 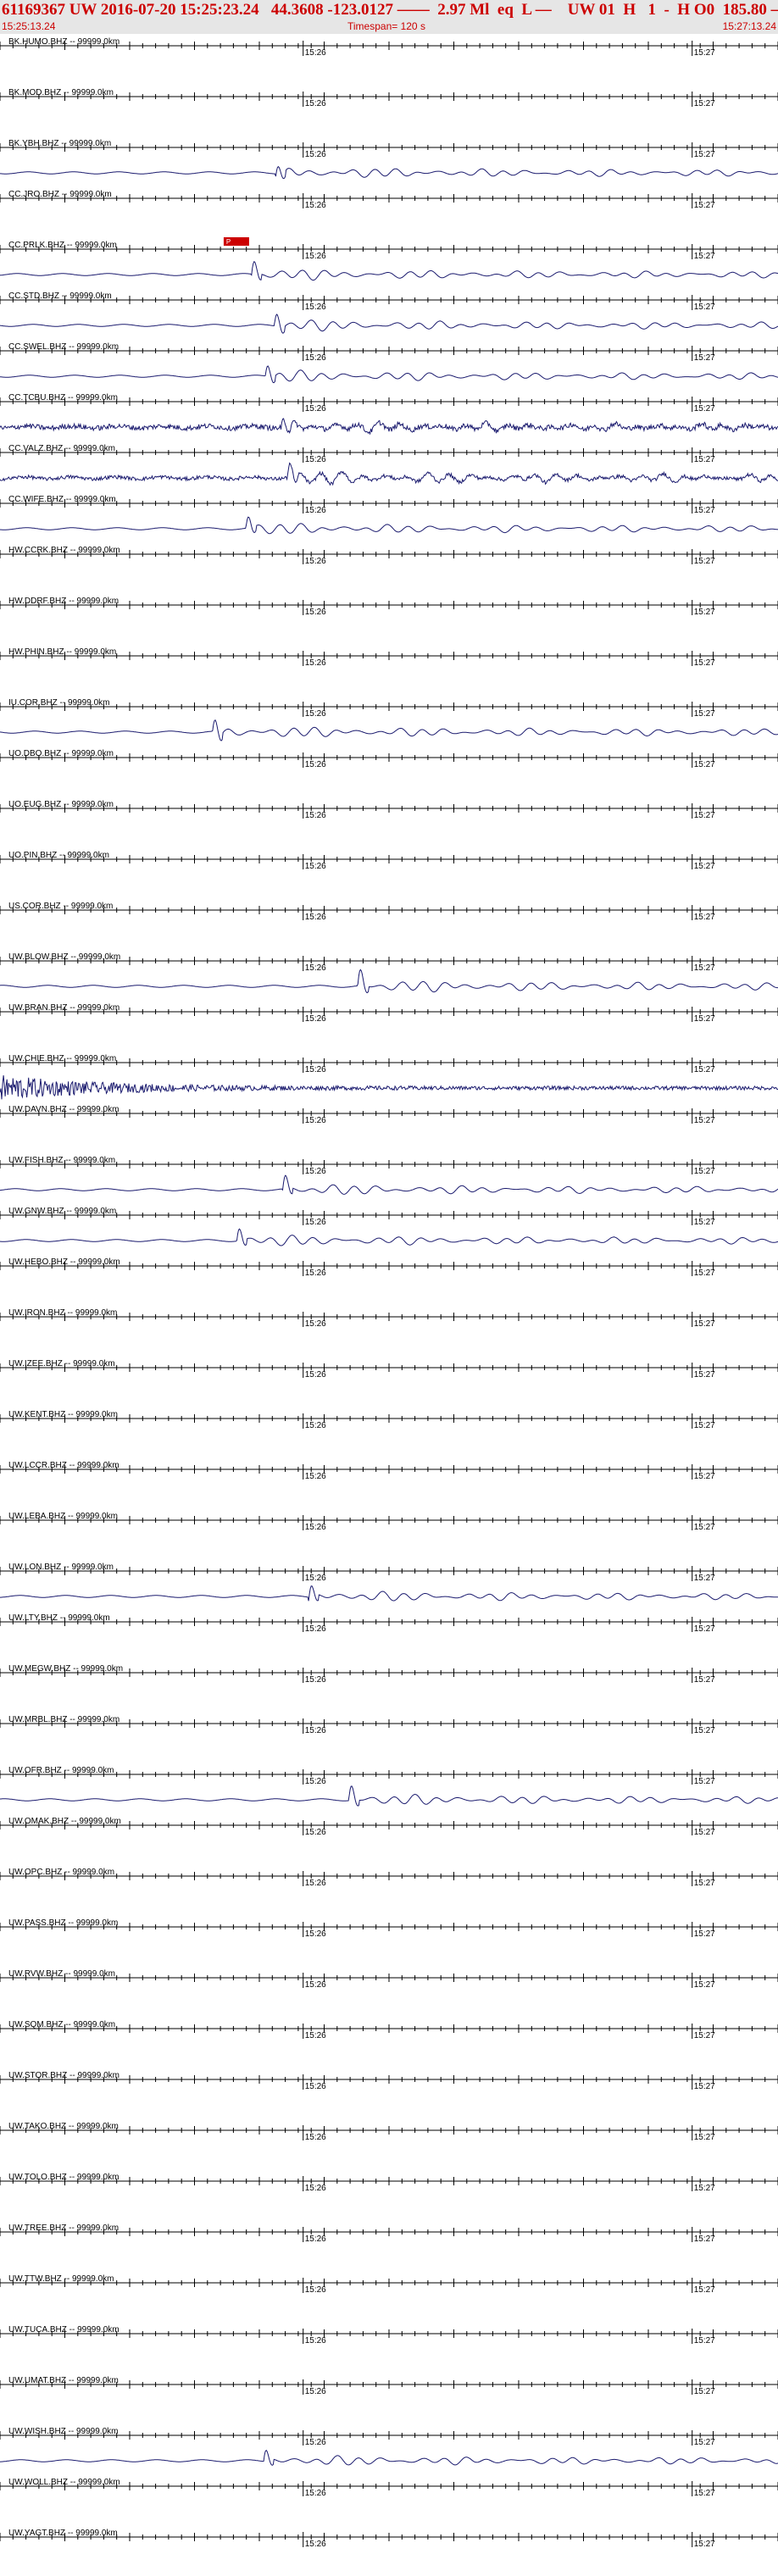 What do you see at coordinates (62, 1211) in the screenshot?
I see `station-label: UW.GNW.BHZ -- 99999.0km` at bounding box center [62, 1211].